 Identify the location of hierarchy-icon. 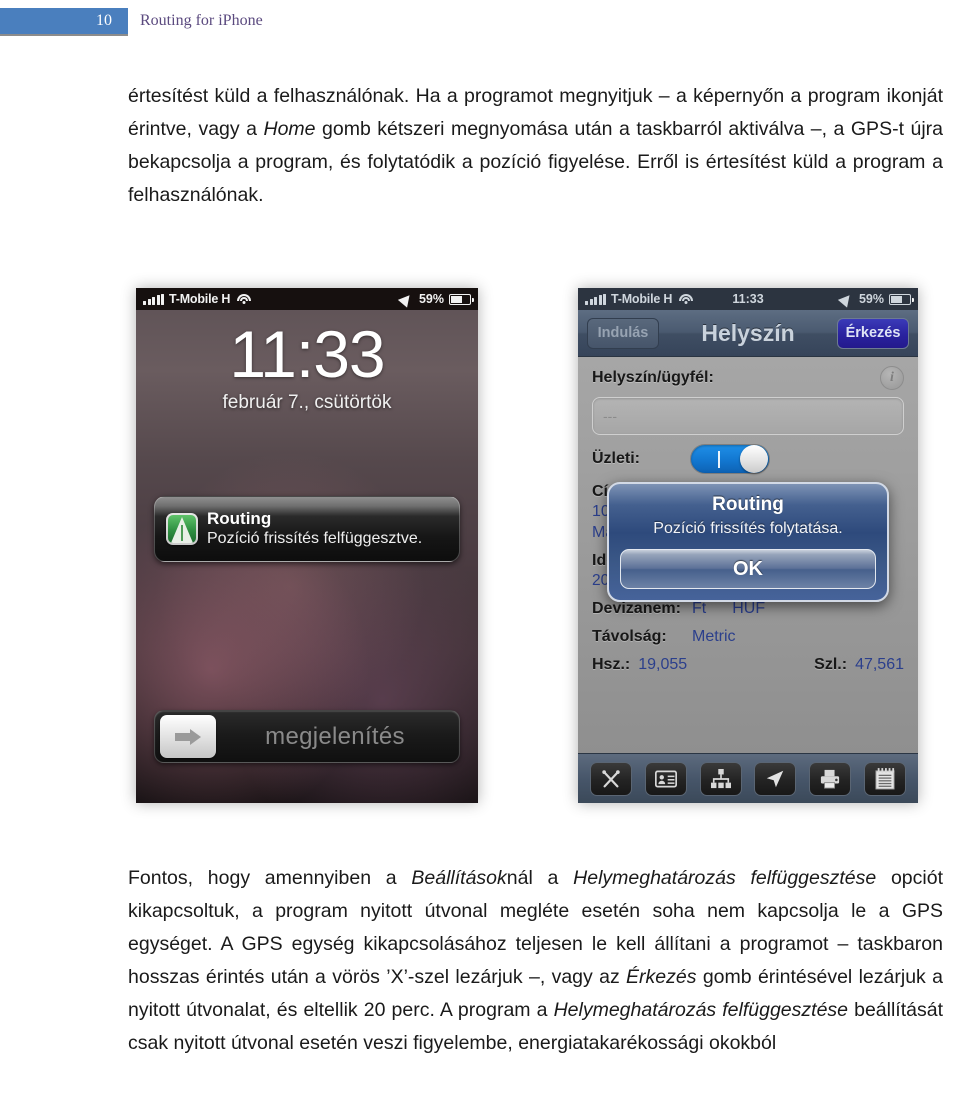
(720, 778).